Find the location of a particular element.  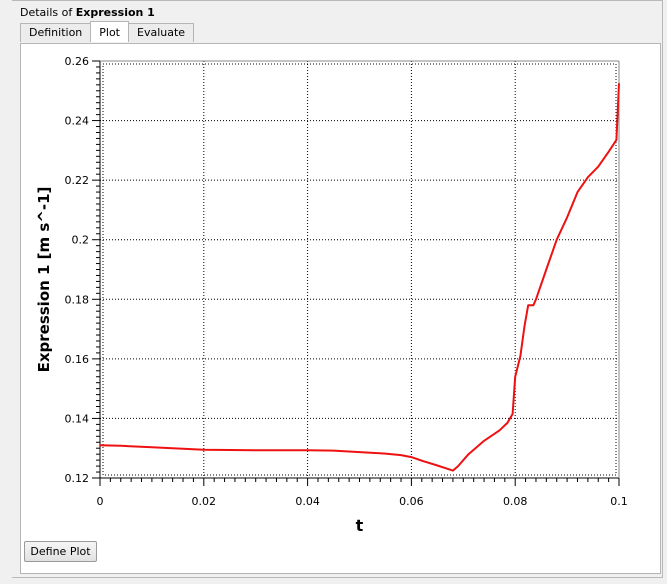

x-tick-label: 0.1 is located at coordinates (619, 501).